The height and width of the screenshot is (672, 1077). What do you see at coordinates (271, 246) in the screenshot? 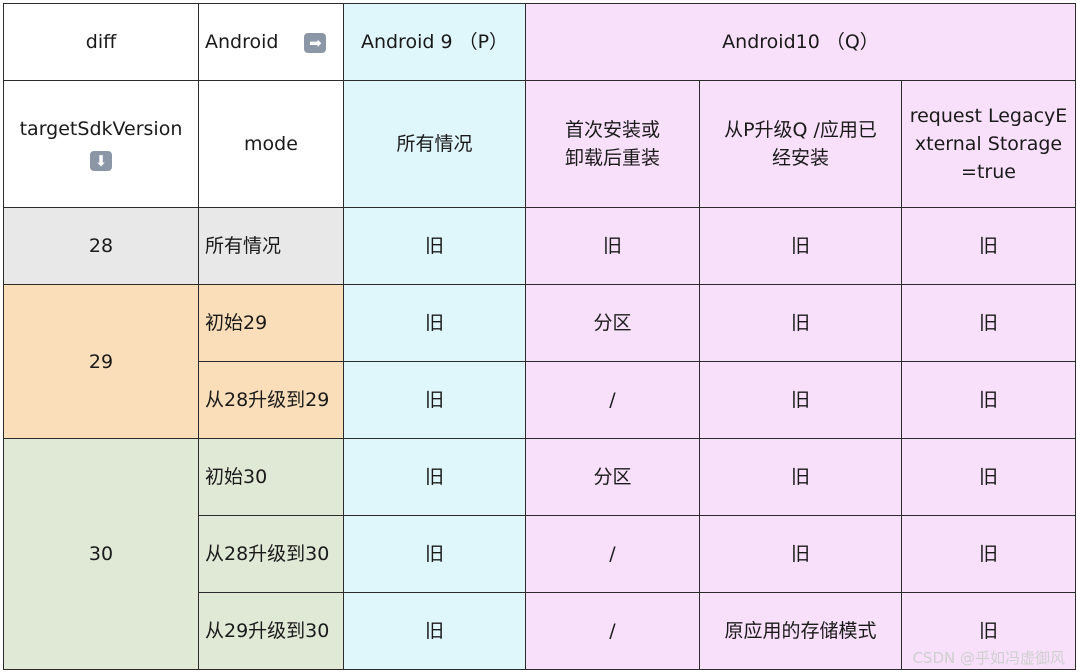
I see `mode-cell: 所有情况` at bounding box center [271, 246].